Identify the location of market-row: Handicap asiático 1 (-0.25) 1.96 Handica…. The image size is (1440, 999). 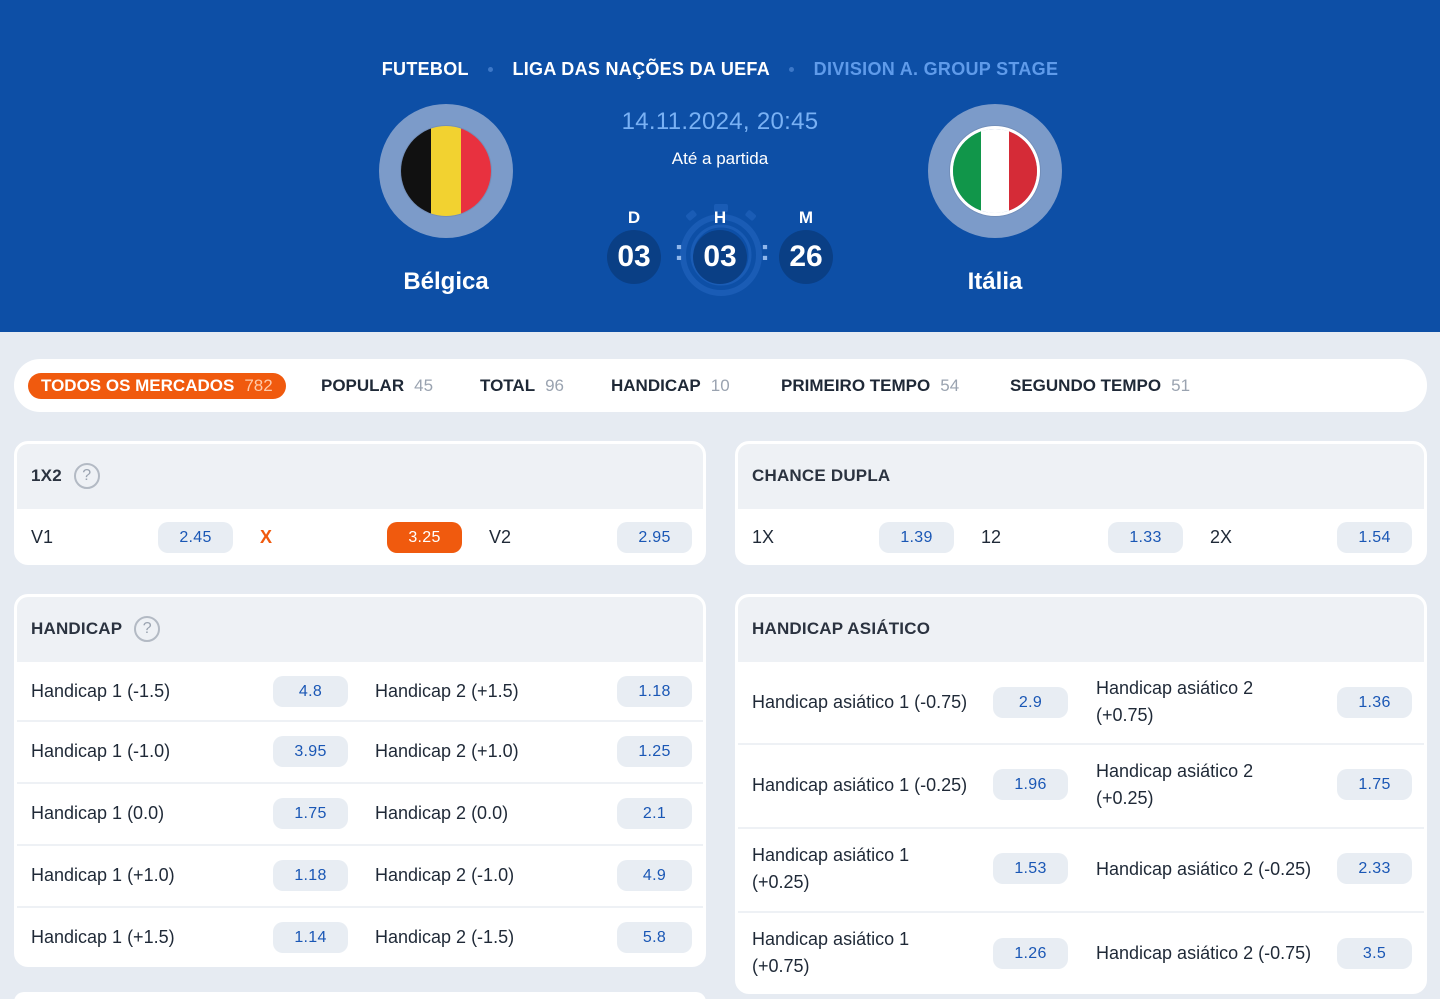
(1081, 785).